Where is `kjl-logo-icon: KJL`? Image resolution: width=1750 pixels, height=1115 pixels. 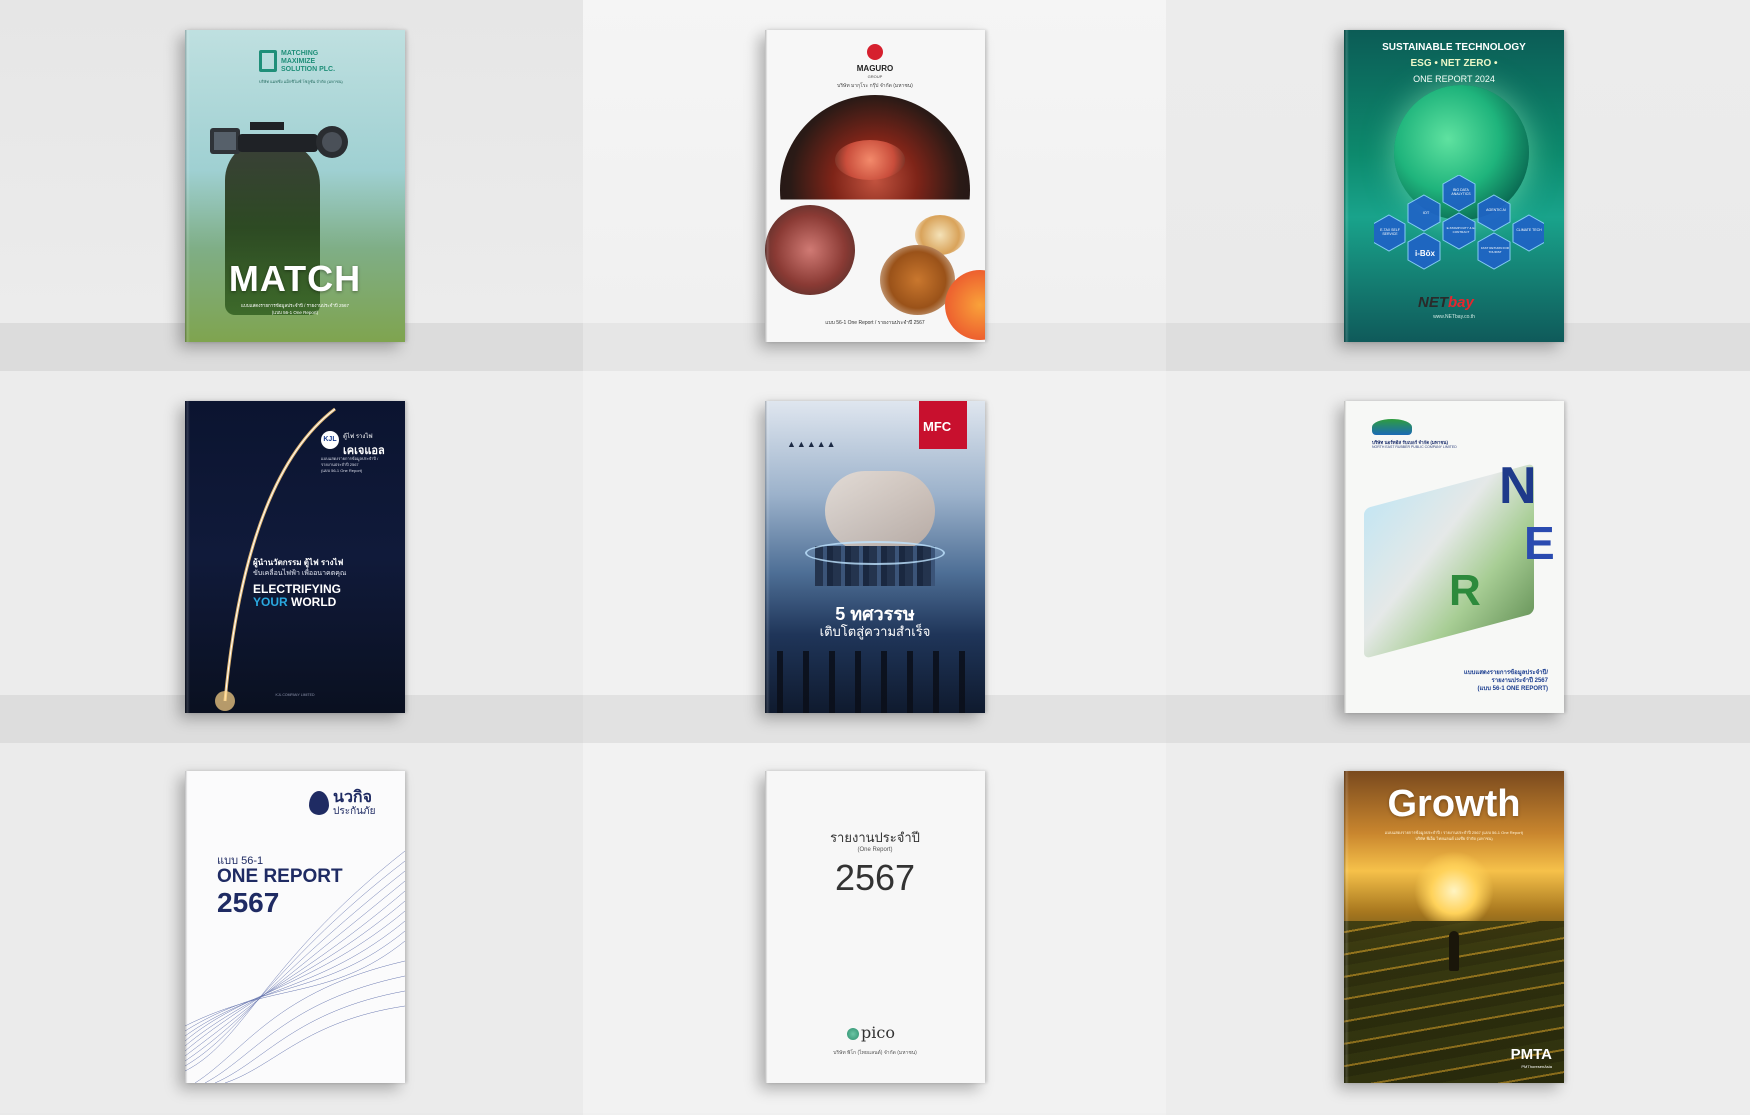 kjl-logo-icon: KJL is located at coordinates (330, 440).